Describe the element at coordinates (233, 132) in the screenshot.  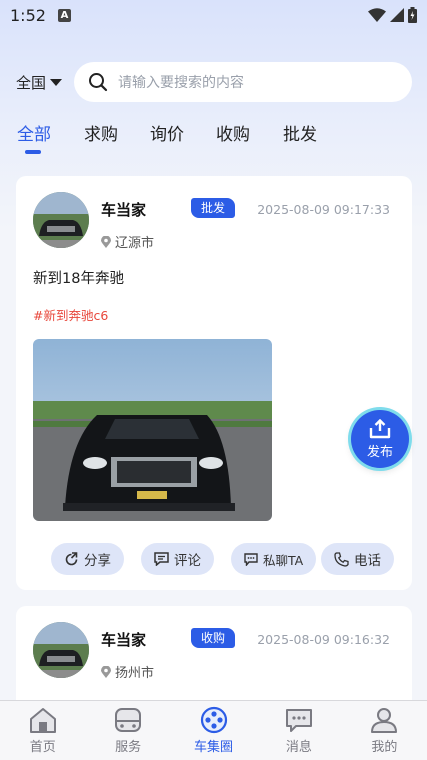
I see `tab-purchase: 收购` at that location.